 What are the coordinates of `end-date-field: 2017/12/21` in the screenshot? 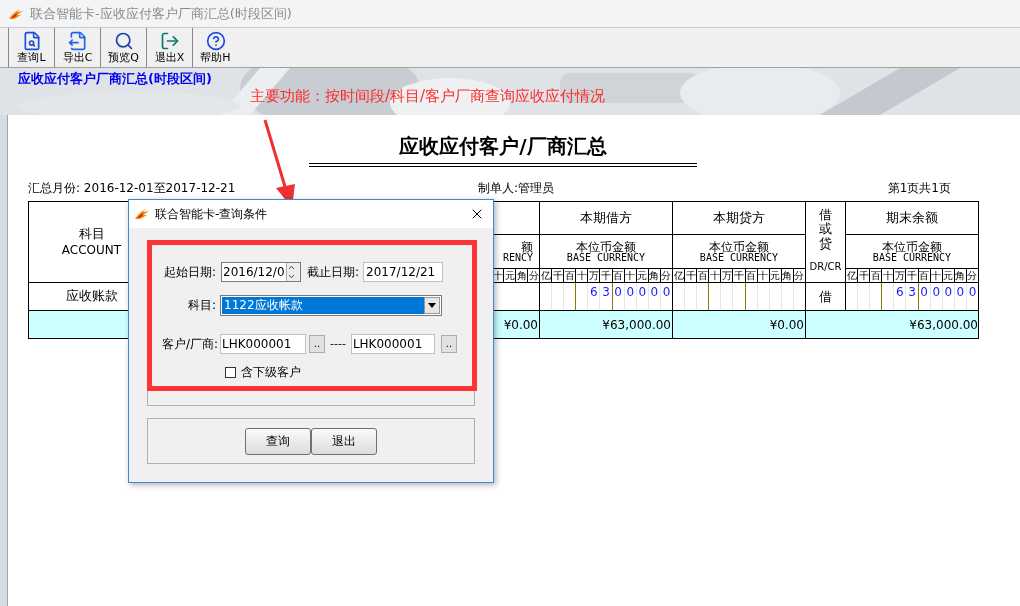 It's located at (403, 272).